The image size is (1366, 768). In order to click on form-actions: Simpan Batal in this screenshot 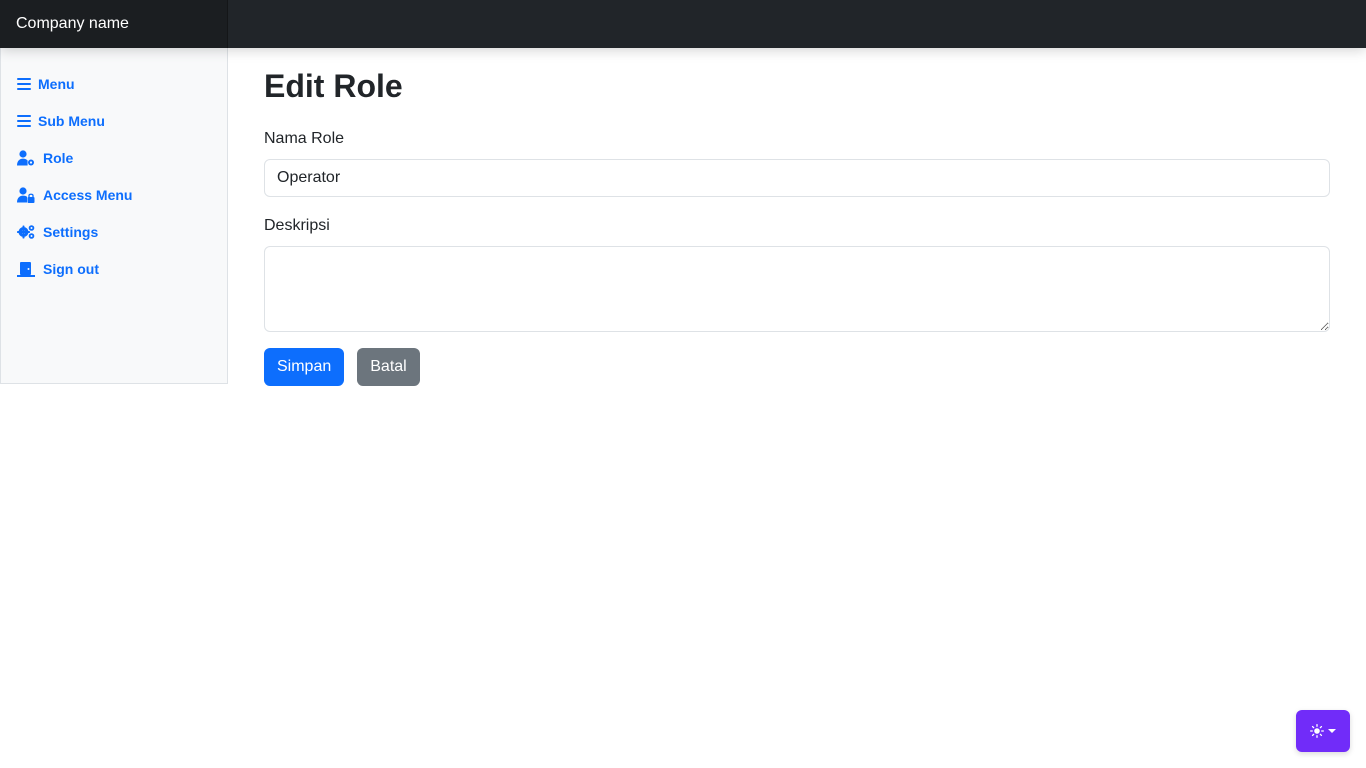, I will do `click(797, 367)`.